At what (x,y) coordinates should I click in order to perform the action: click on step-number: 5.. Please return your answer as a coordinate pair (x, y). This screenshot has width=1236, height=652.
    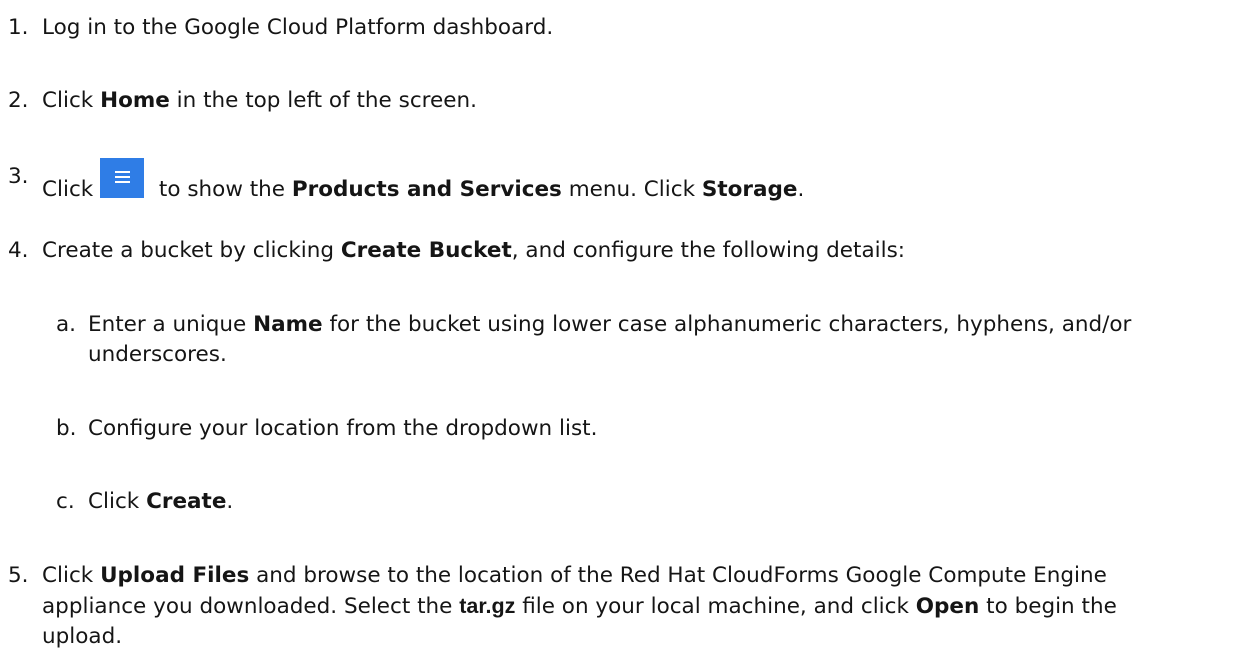
    Looking at the image, I should click on (18, 575).